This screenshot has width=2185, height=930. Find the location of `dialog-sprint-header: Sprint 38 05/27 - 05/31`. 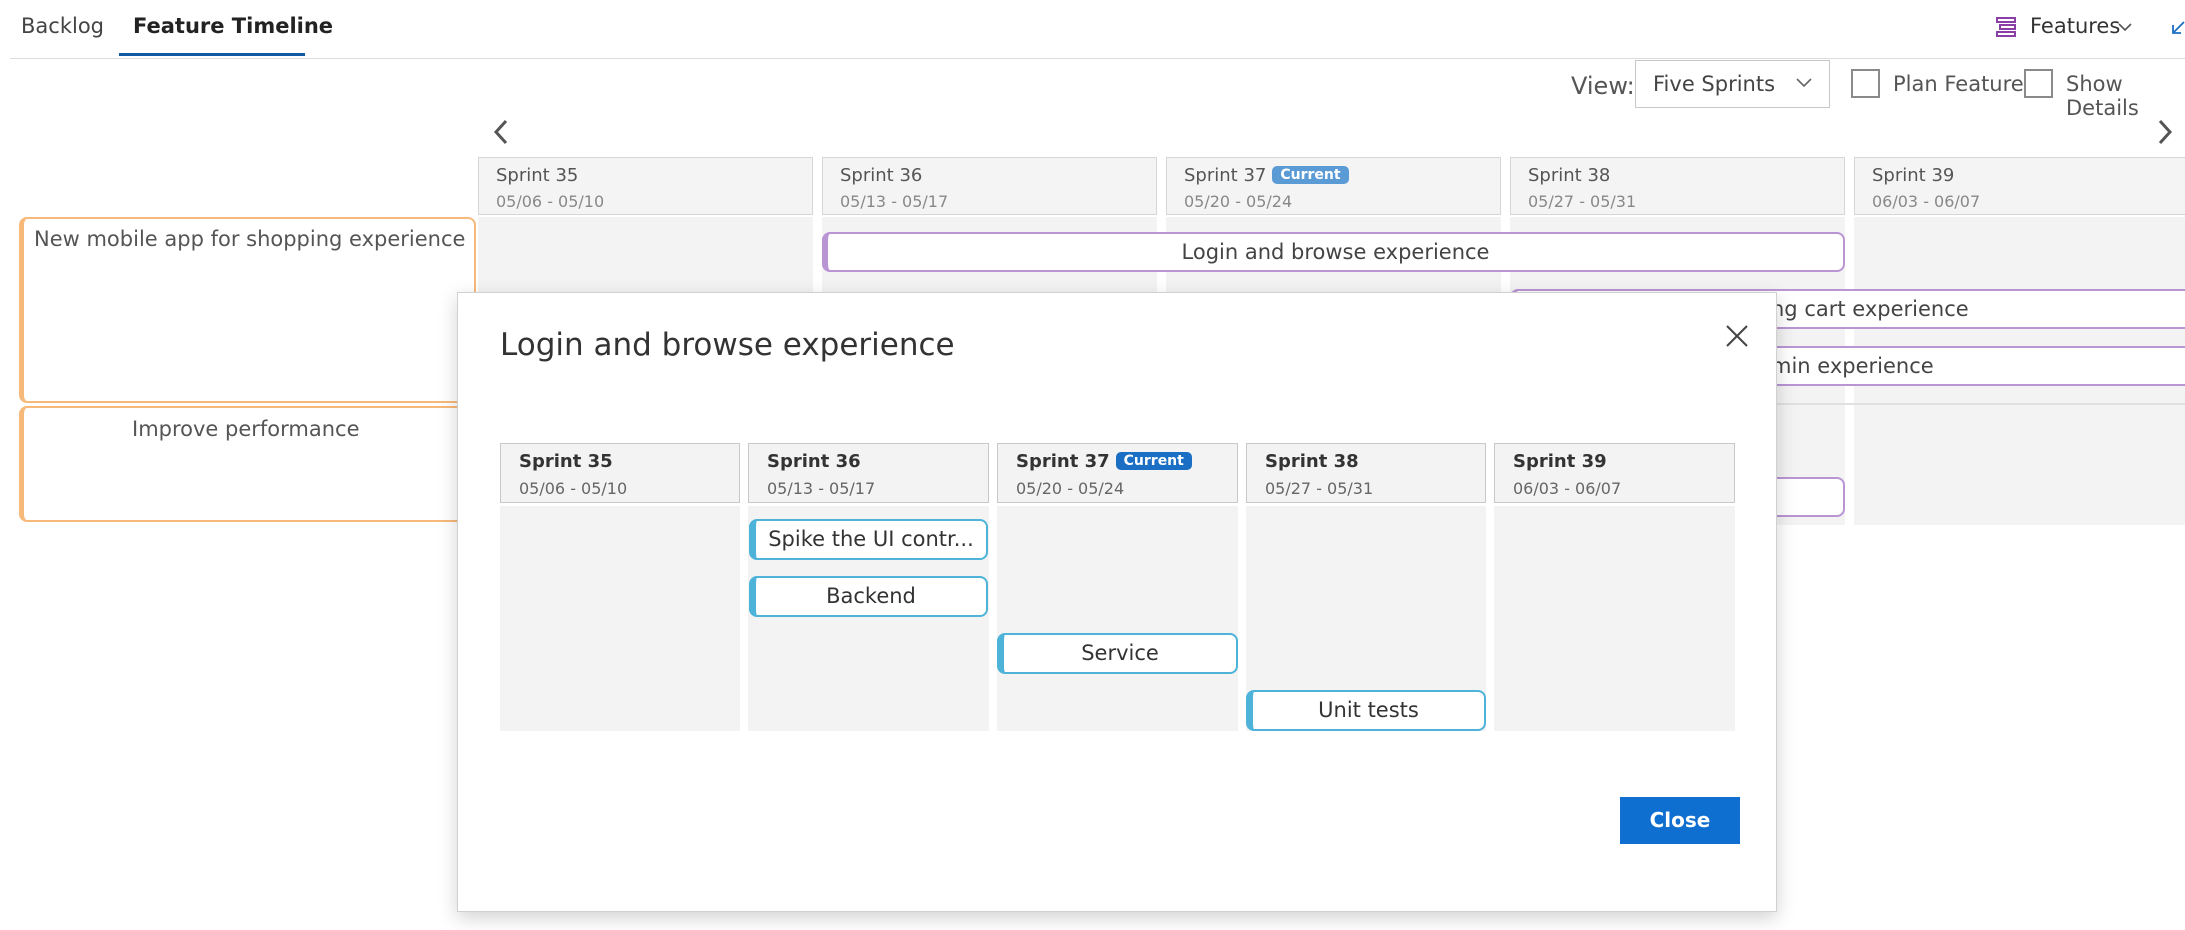

dialog-sprint-header: Sprint 38 05/27 - 05/31 is located at coordinates (1366, 473).